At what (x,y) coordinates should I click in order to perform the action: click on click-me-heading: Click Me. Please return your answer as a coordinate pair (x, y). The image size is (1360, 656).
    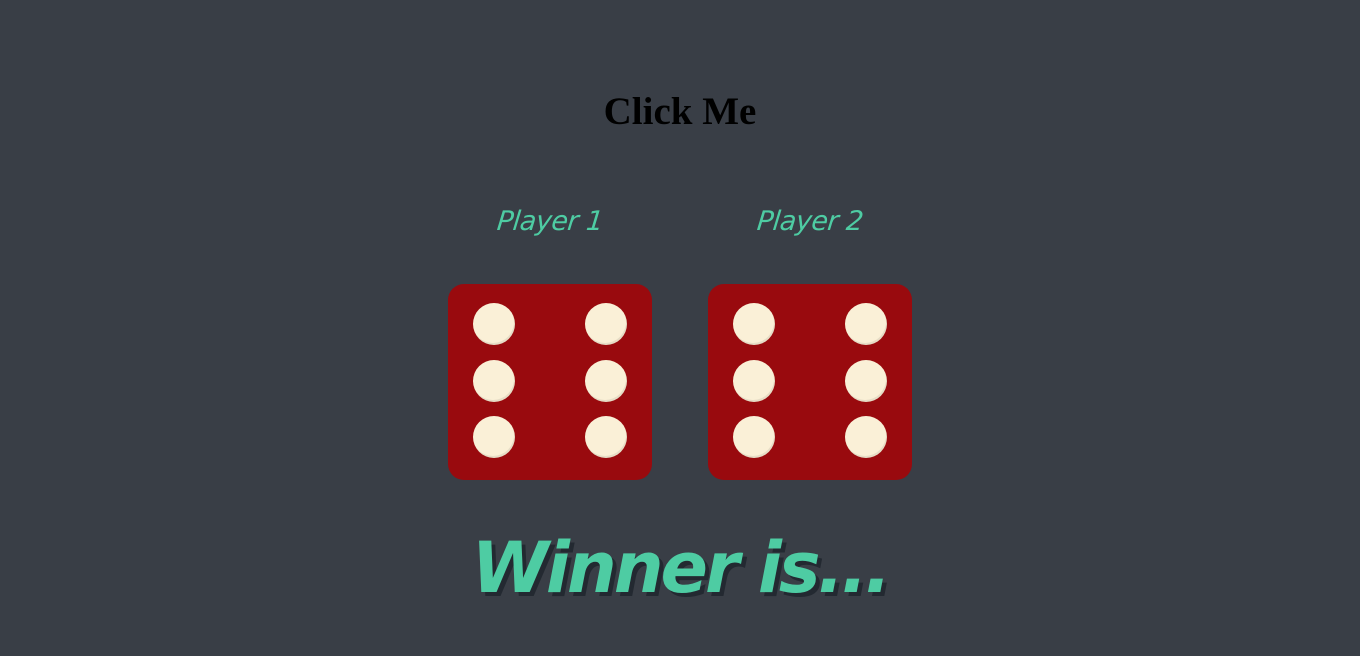
    Looking at the image, I should click on (680, 112).